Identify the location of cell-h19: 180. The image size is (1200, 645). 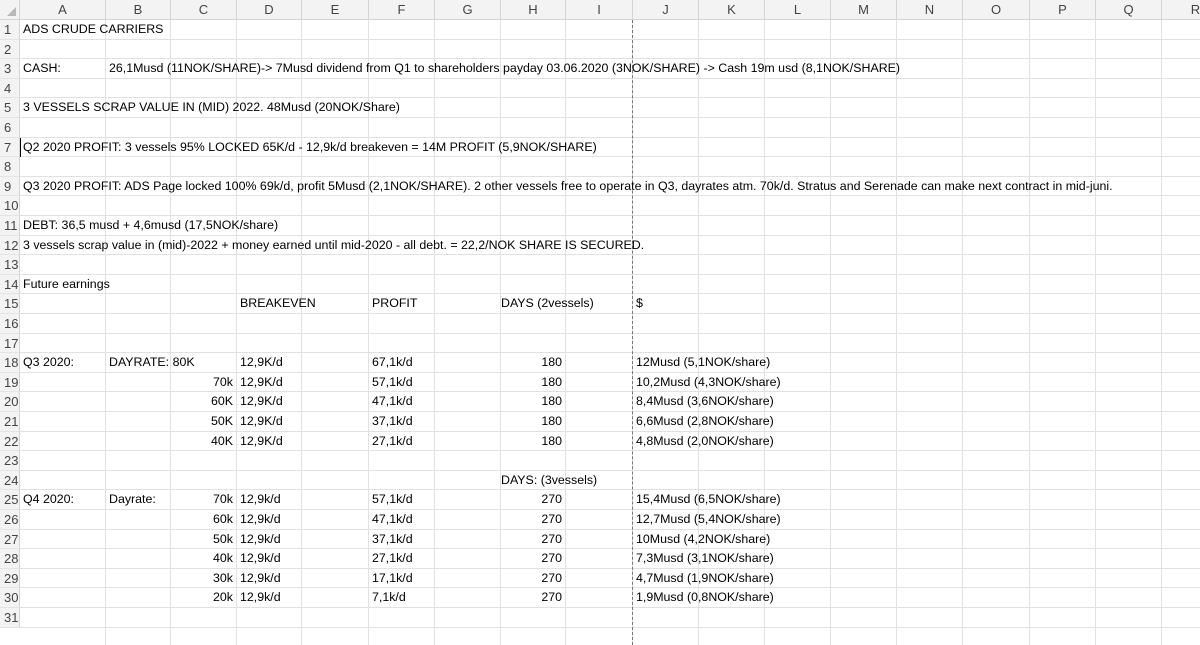
(533, 383).